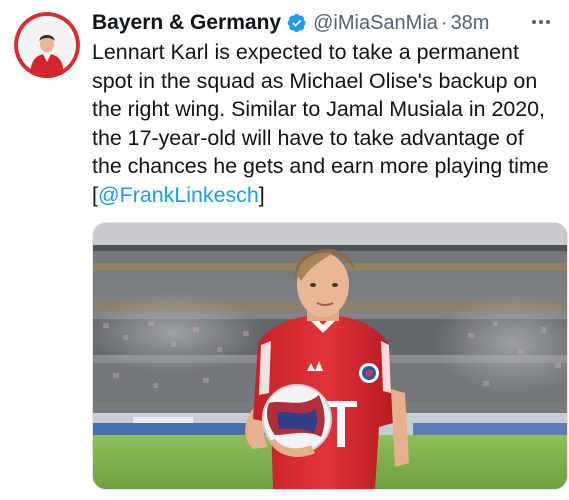 The image size is (569, 500). I want to click on author-handle: @iMiaSanMia, so click(375, 23).